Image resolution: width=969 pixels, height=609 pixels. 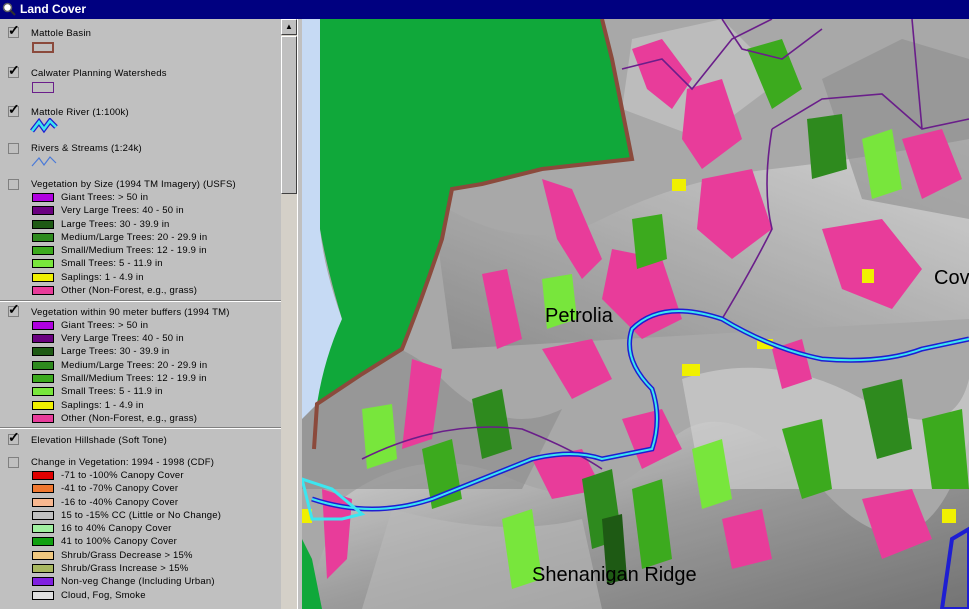 What do you see at coordinates (61, 33) in the screenshot?
I see `layer-name: Mattole Basin` at bounding box center [61, 33].